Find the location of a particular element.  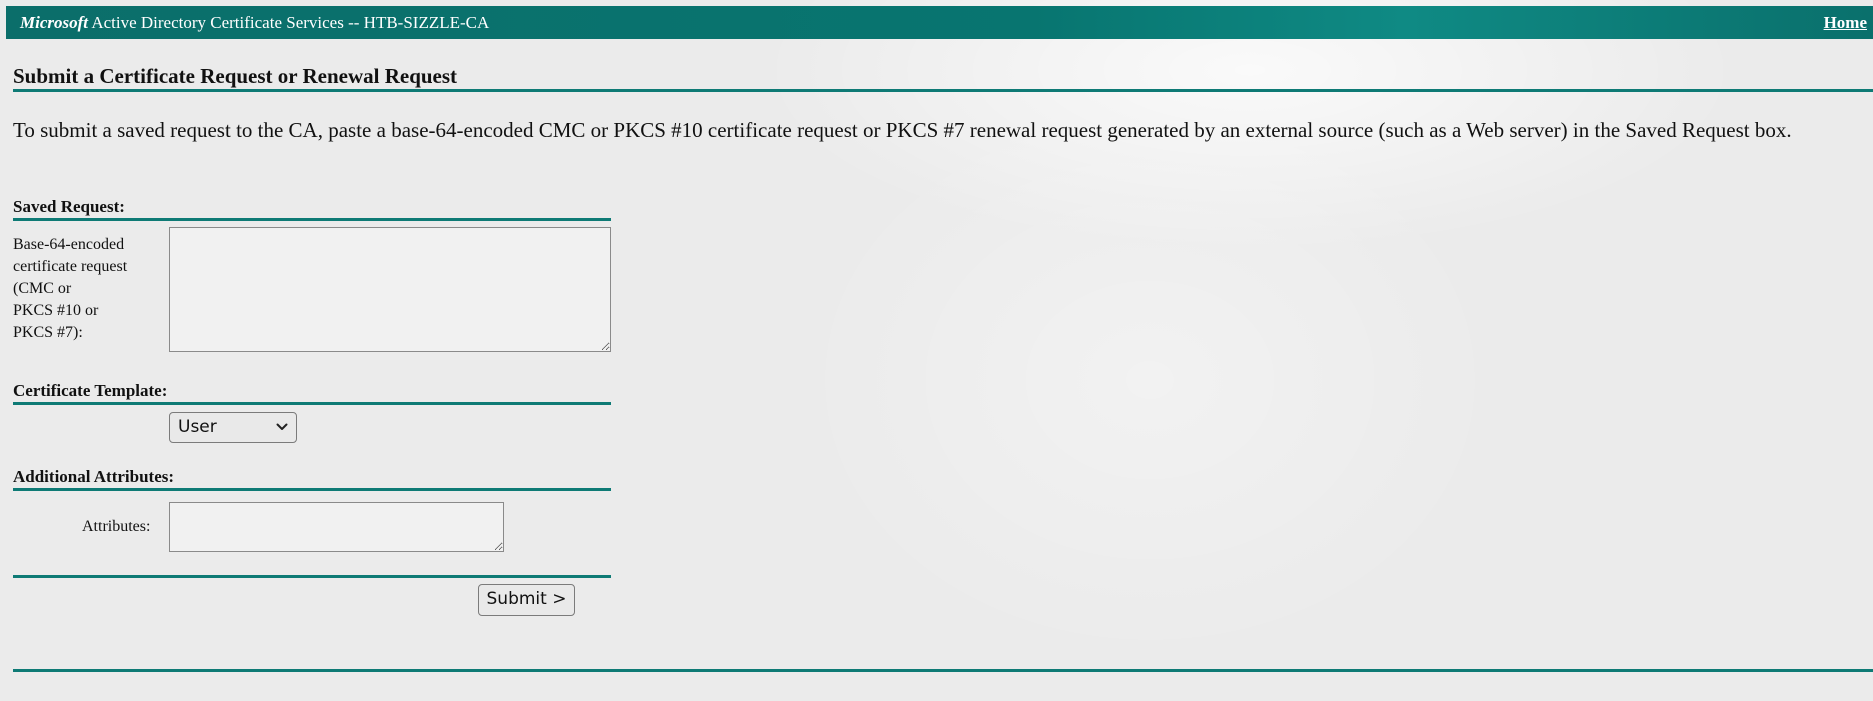

brand-name: Microsoft is located at coordinates (54, 22).